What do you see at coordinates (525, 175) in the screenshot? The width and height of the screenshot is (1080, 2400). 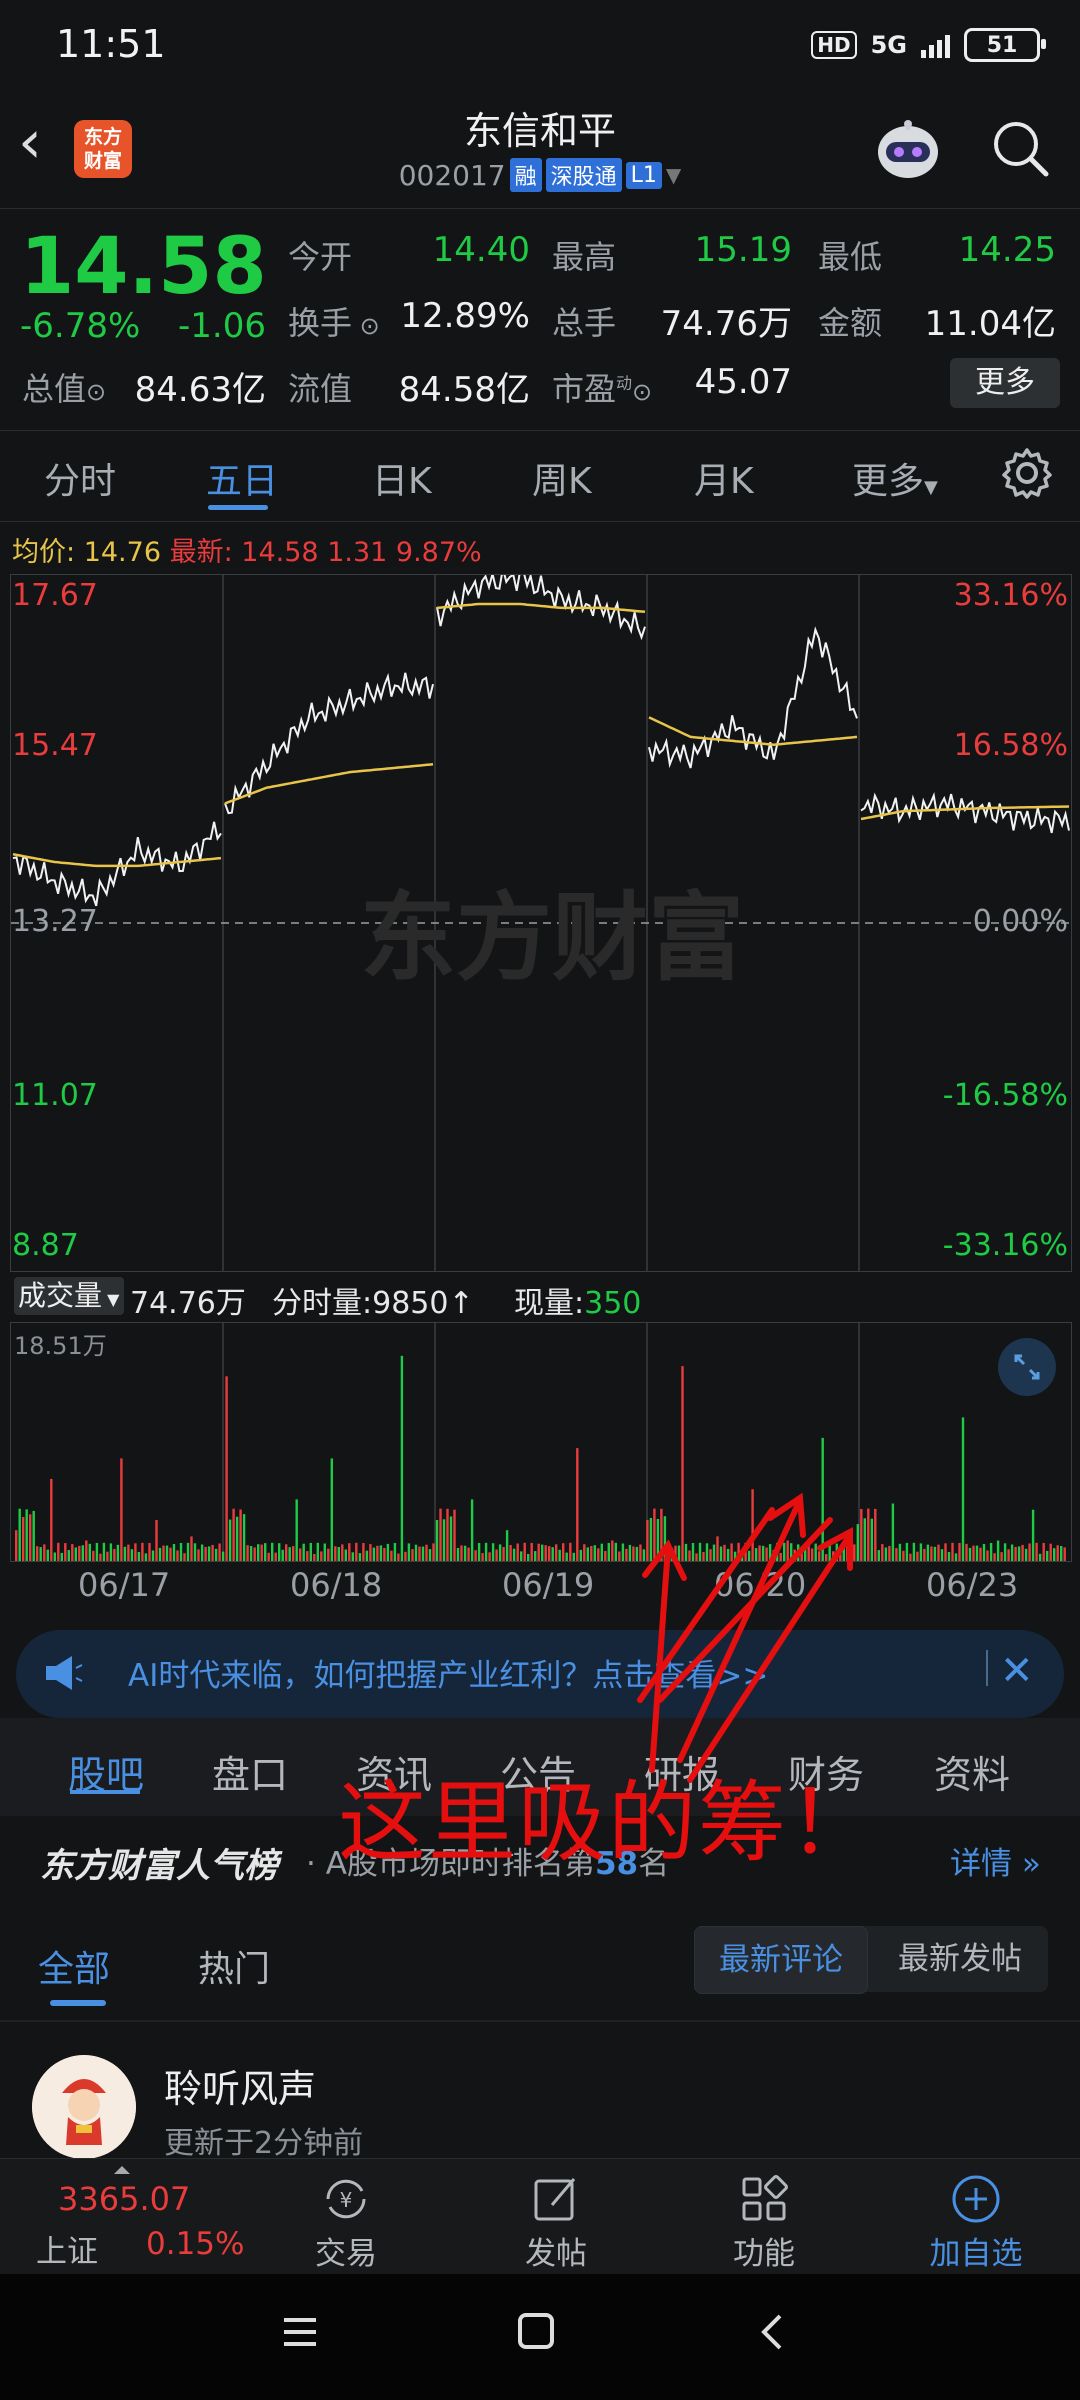 I see `tag-margin: 融` at bounding box center [525, 175].